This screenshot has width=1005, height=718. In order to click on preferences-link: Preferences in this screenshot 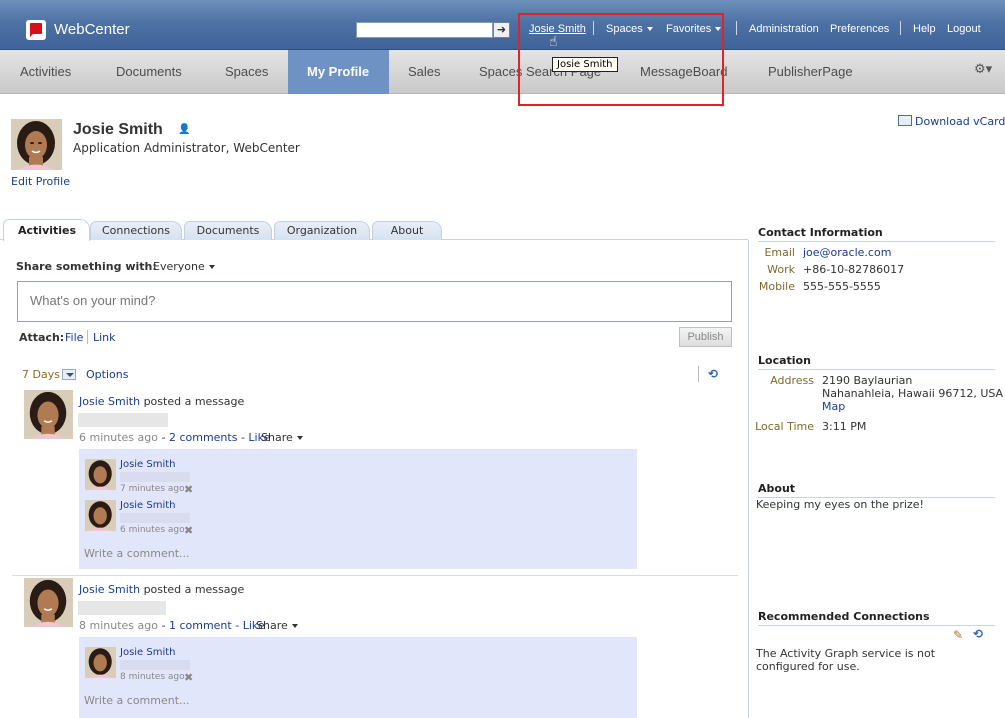, I will do `click(859, 29)`.